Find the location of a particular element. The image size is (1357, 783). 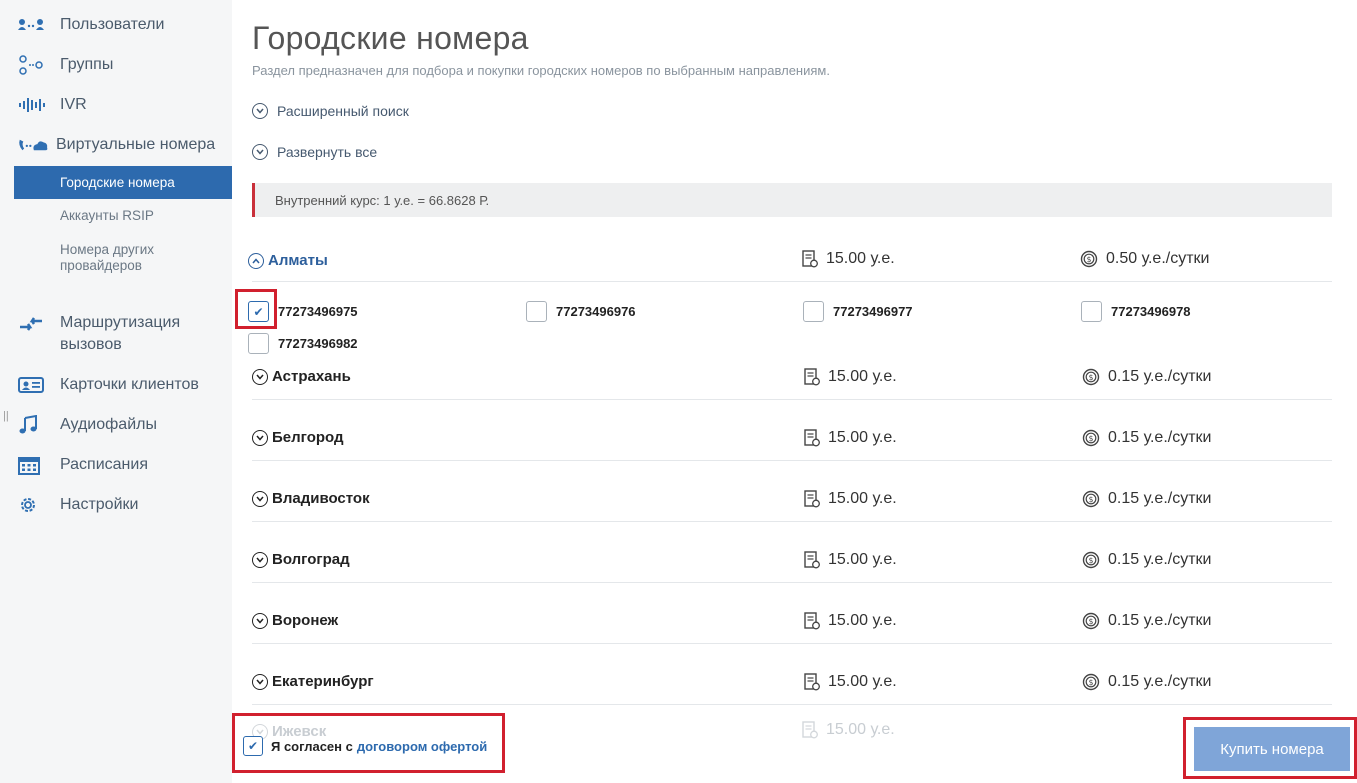

sidebar-item-label: Группы is located at coordinates (87, 64).